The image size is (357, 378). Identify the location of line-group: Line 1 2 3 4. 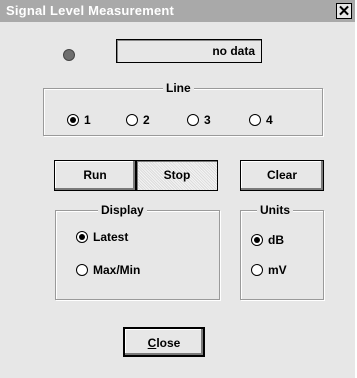
(183, 108).